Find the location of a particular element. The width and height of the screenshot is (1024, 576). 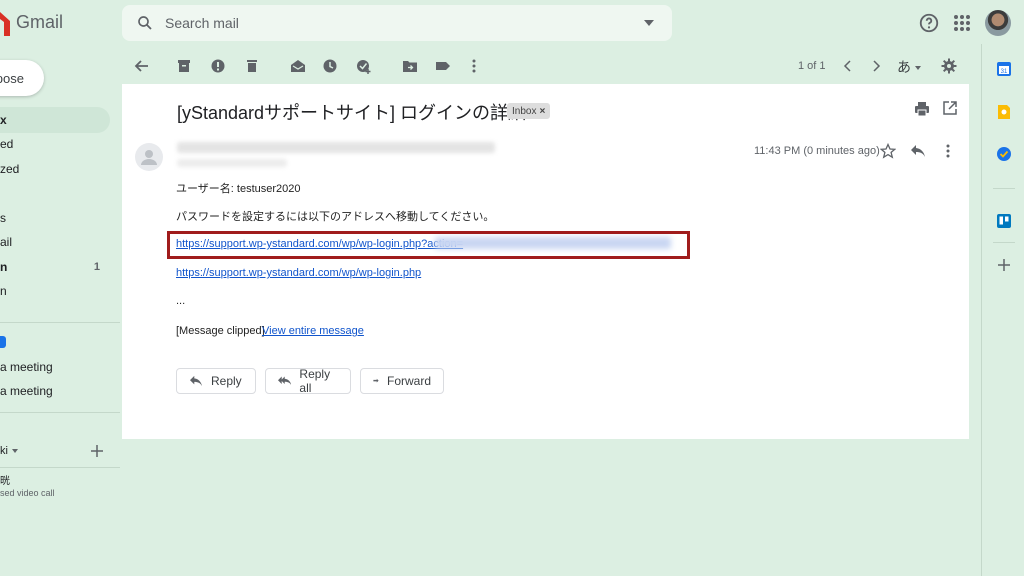

inbox-label-chip: Inbox × is located at coordinates (529, 111).